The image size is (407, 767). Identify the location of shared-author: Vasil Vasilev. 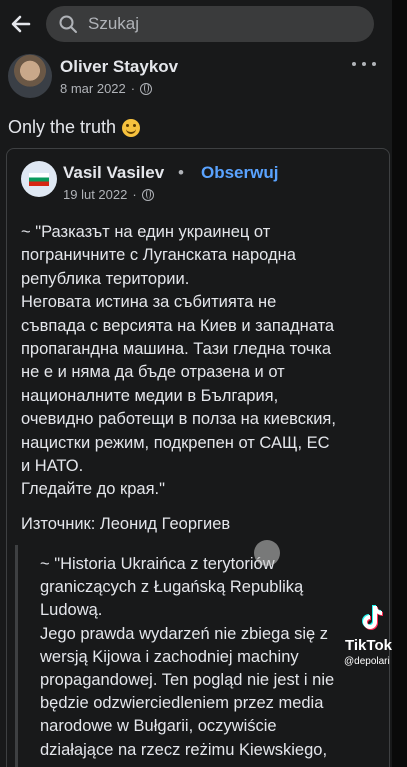
(113, 173).